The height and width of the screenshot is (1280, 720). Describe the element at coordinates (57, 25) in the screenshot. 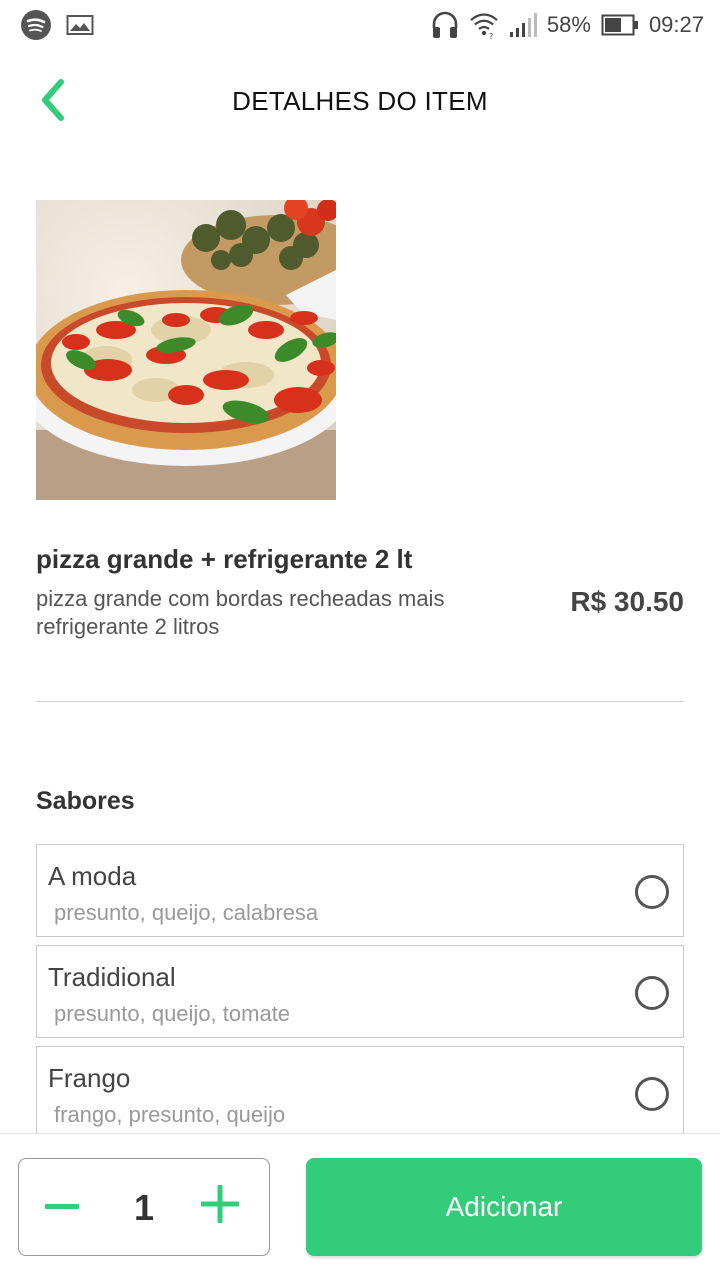

I see `status-left` at that location.